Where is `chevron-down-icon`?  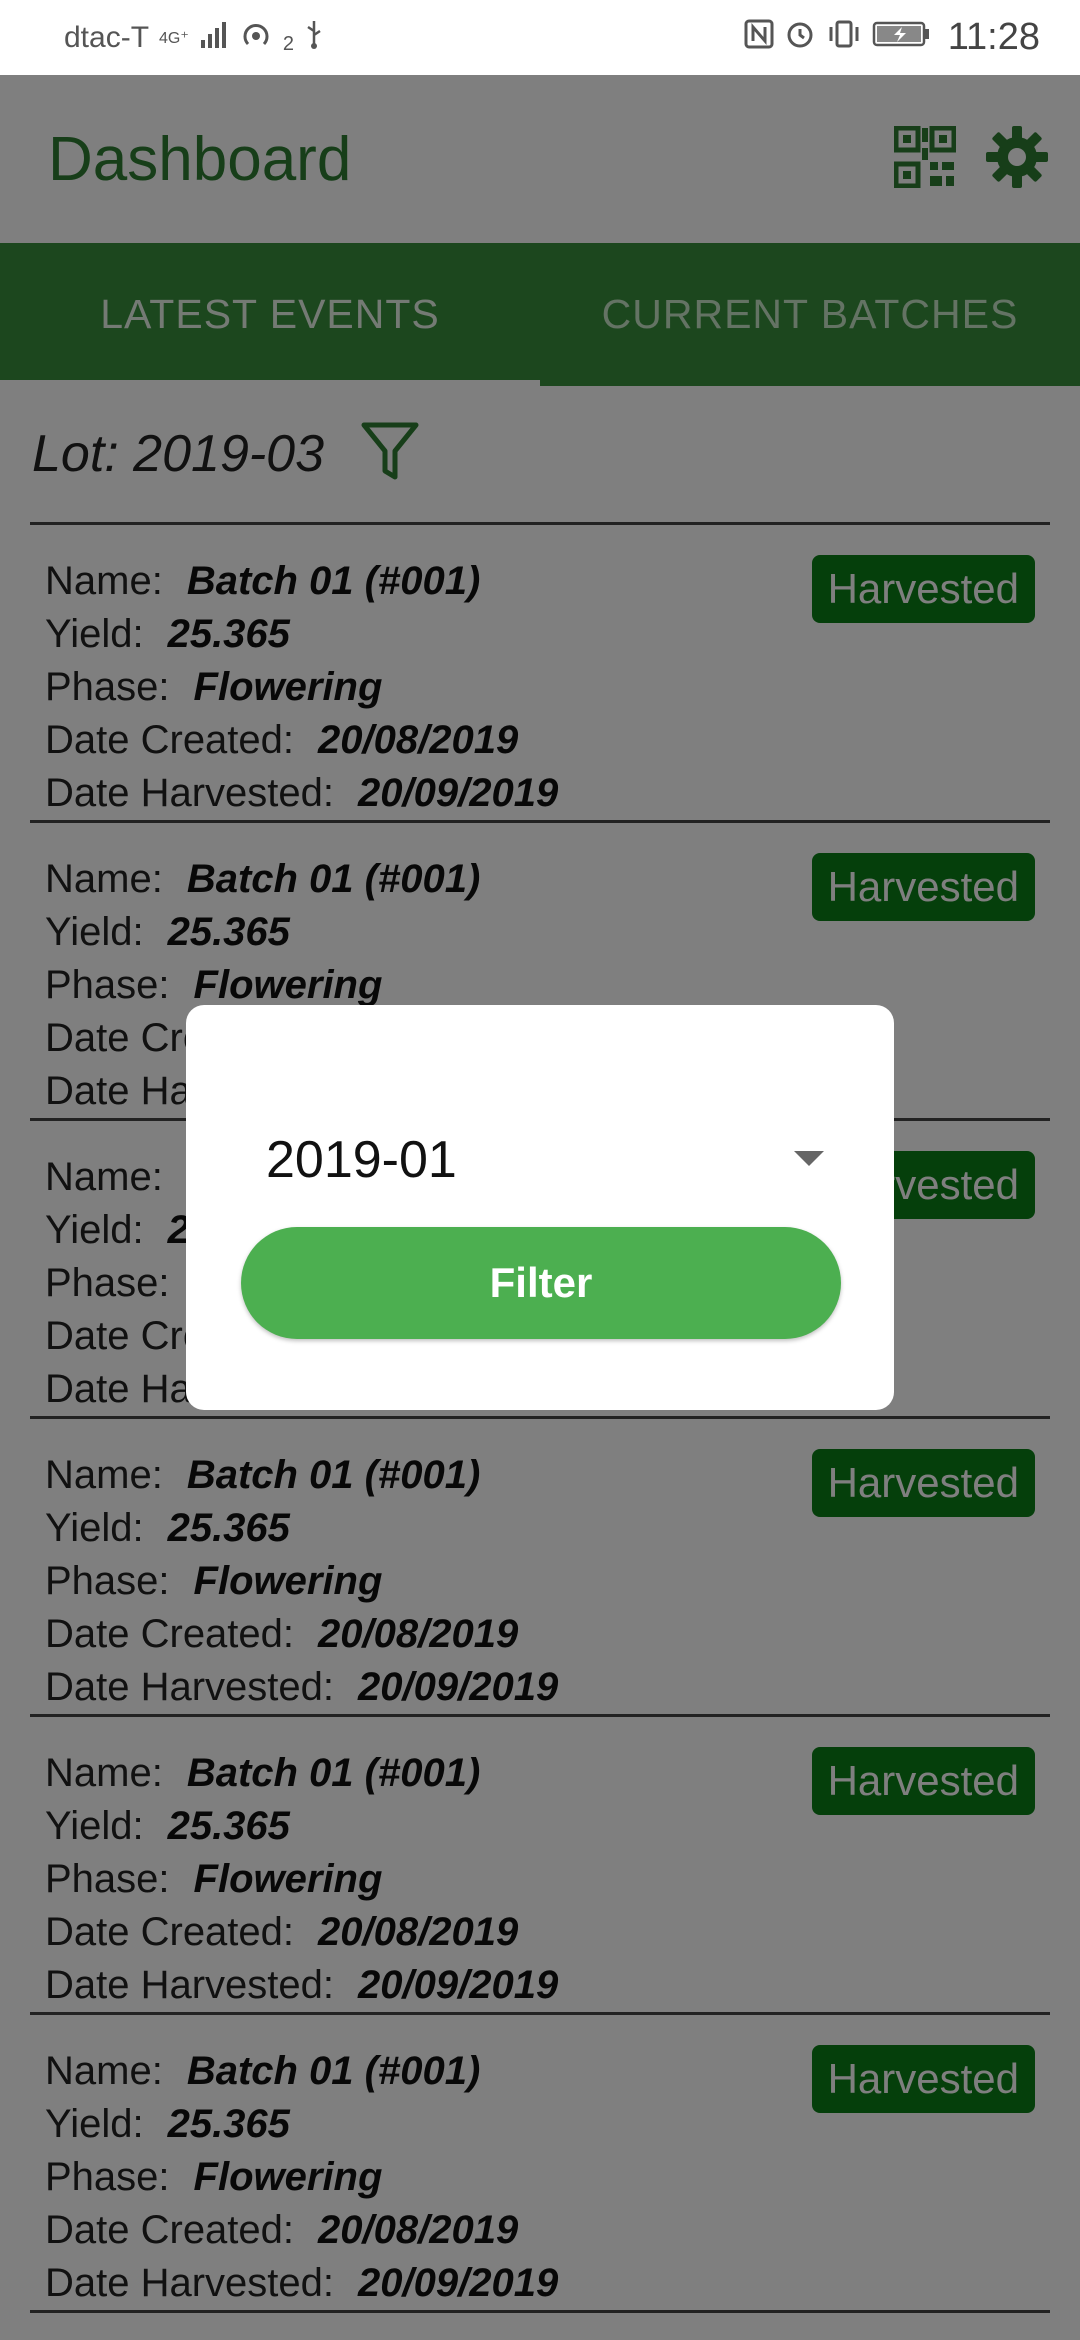 chevron-down-icon is located at coordinates (809, 1160).